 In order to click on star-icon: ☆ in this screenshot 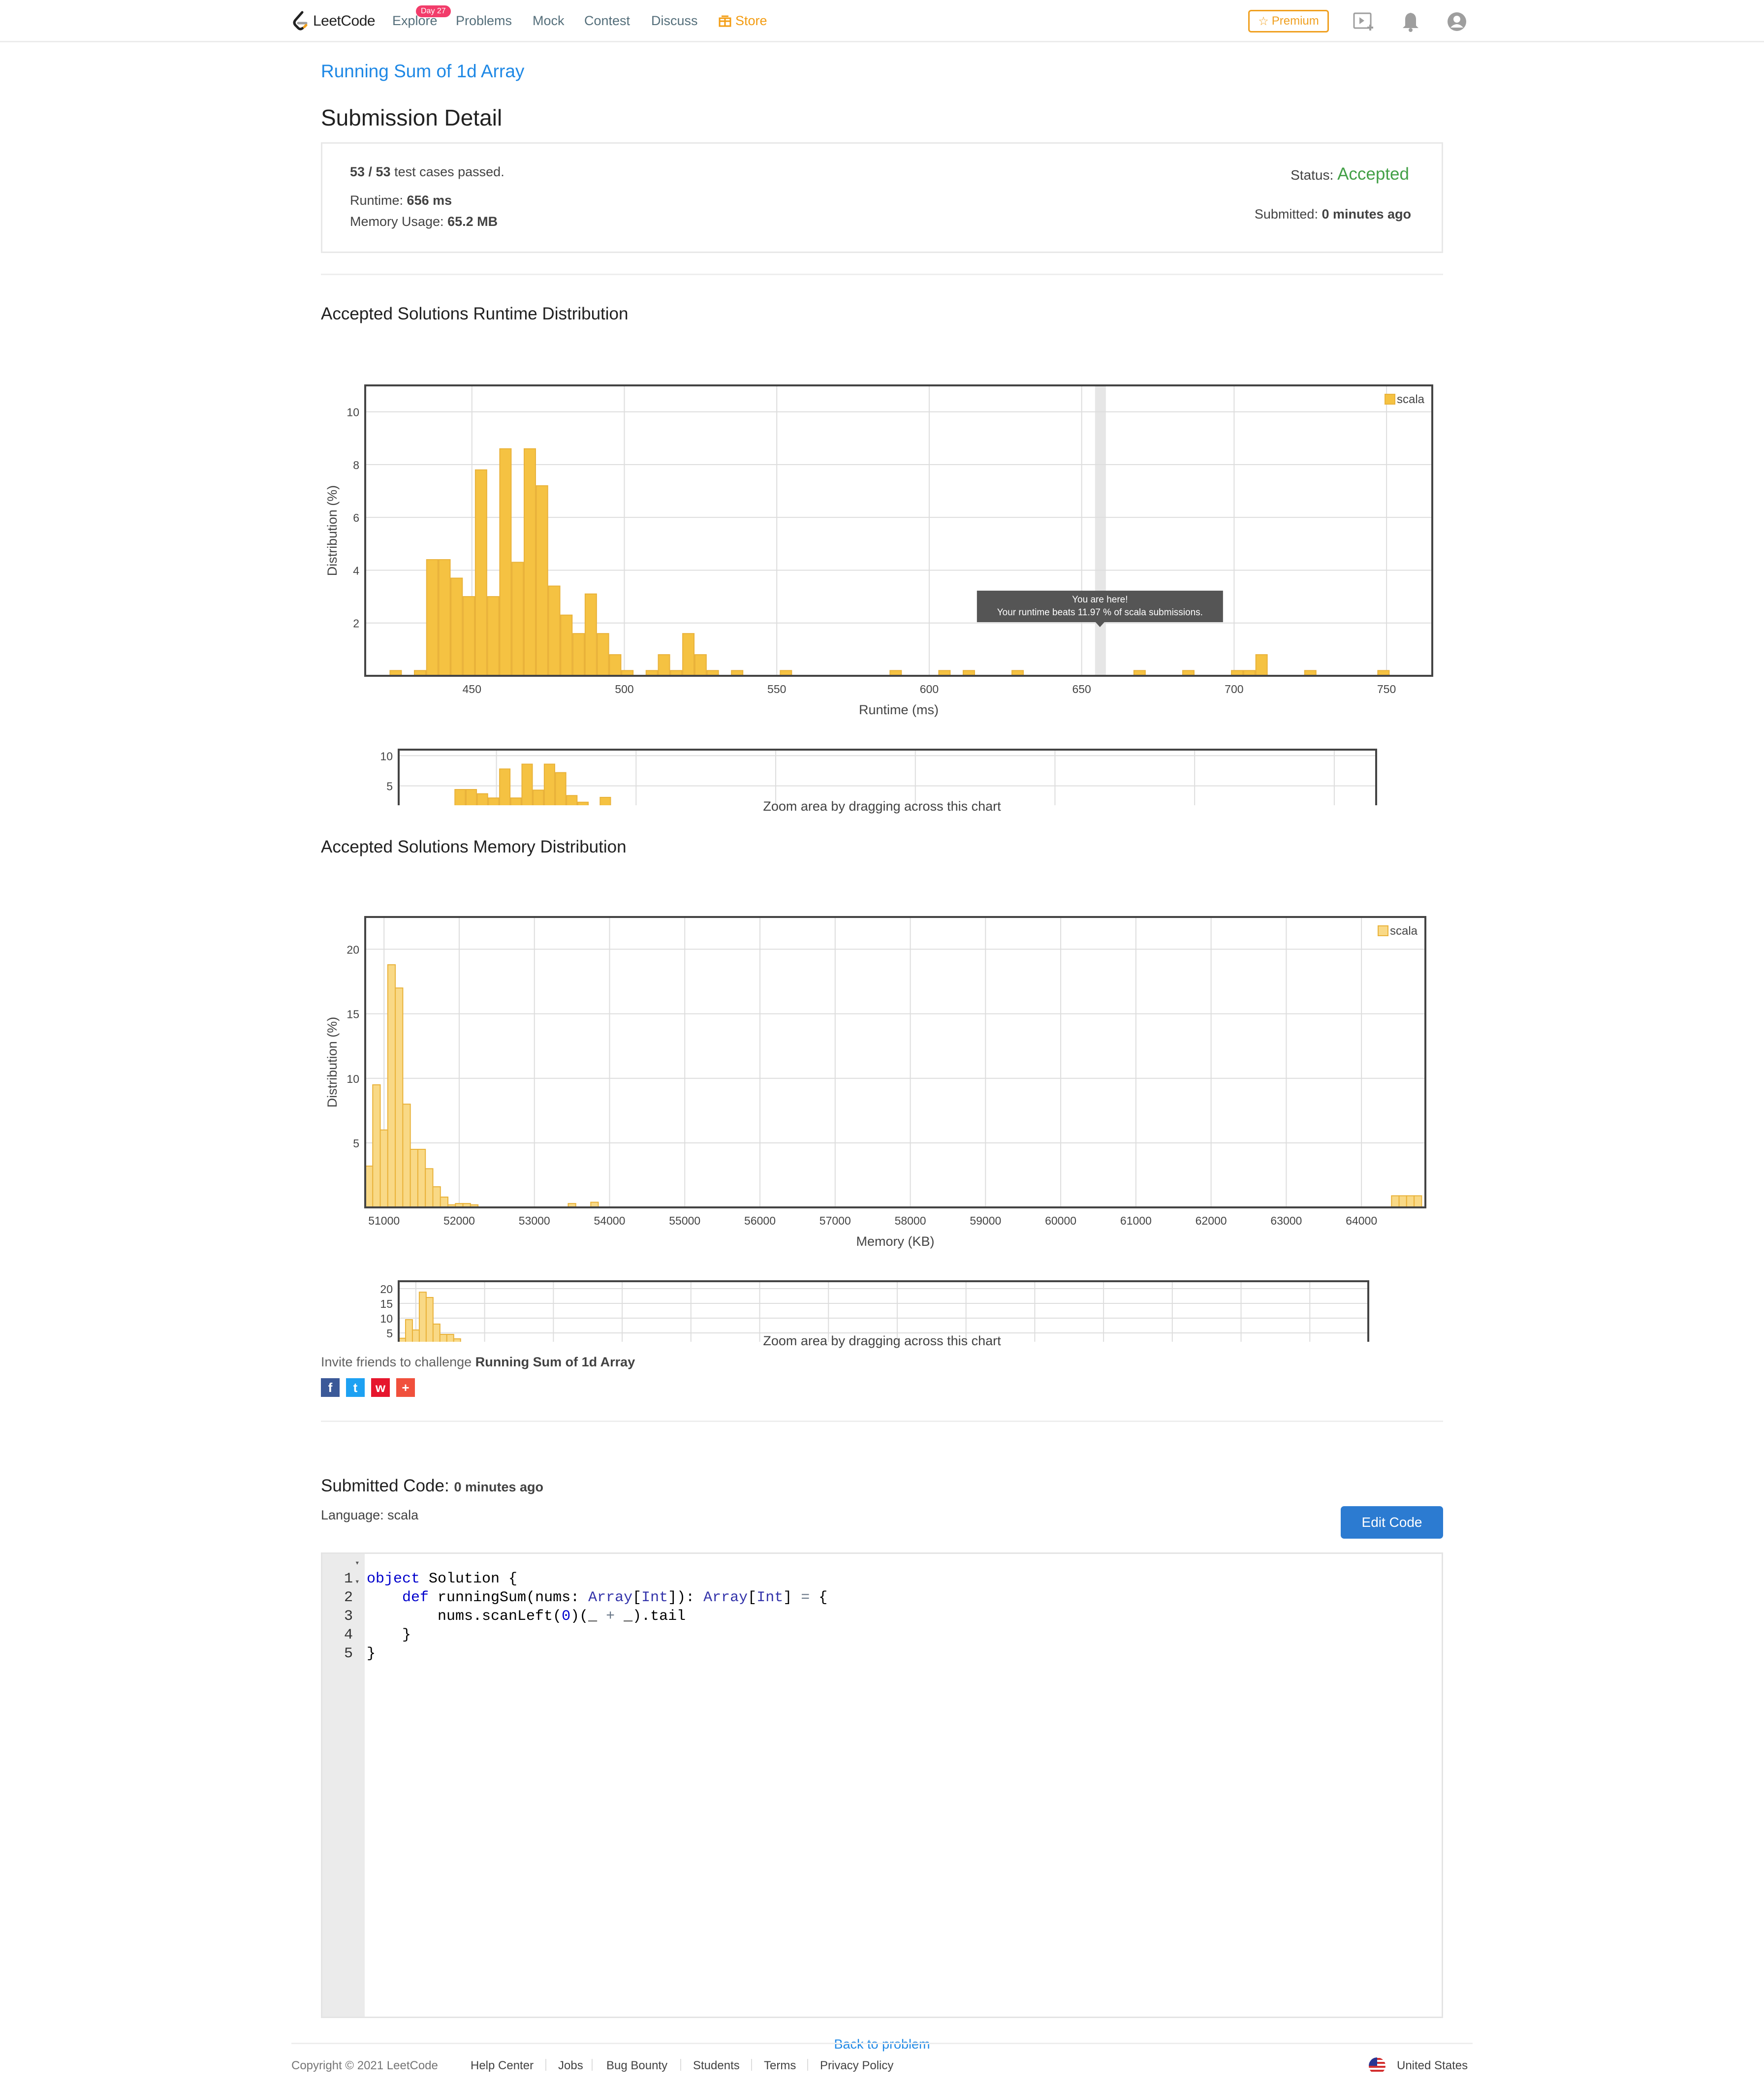, I will do `click(1263, 21)`.